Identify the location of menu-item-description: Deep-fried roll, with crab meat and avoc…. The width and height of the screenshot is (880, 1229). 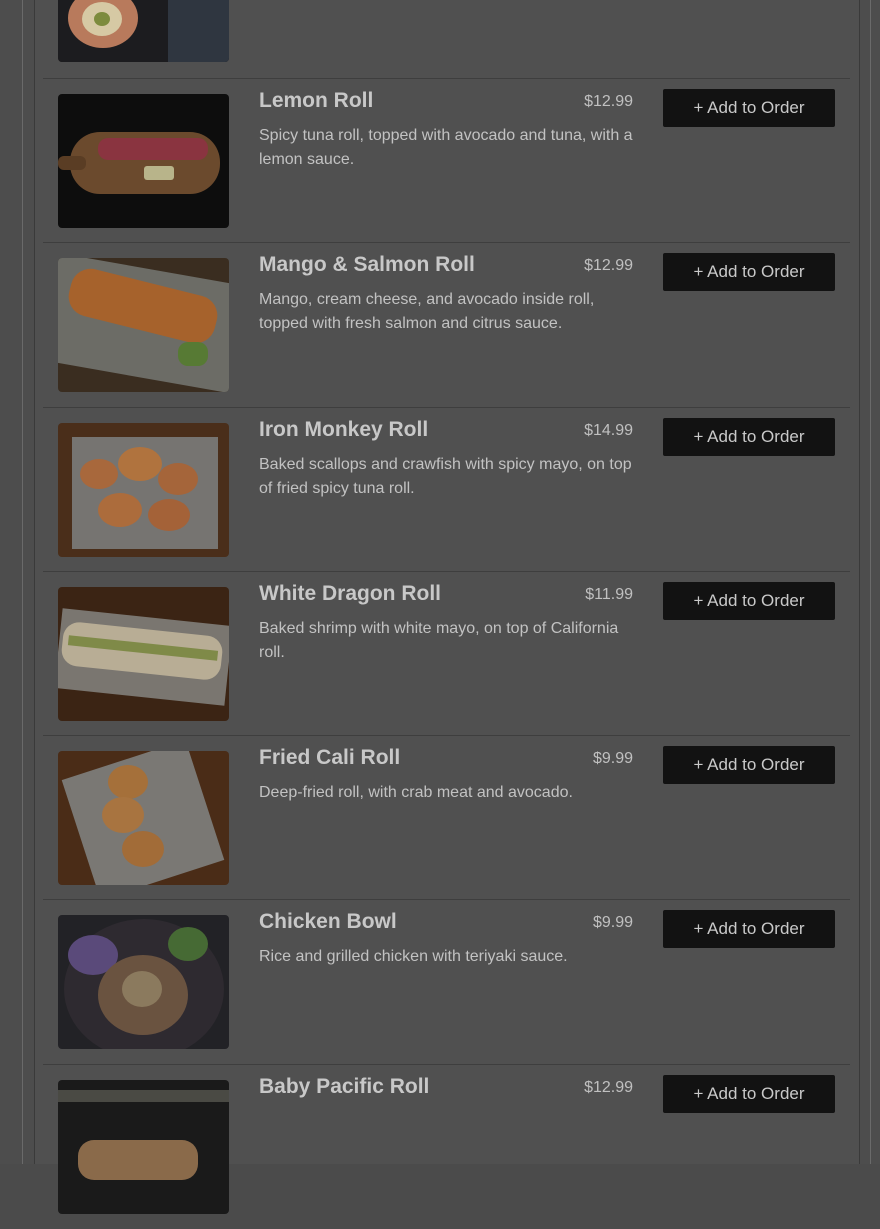
(416, 792).